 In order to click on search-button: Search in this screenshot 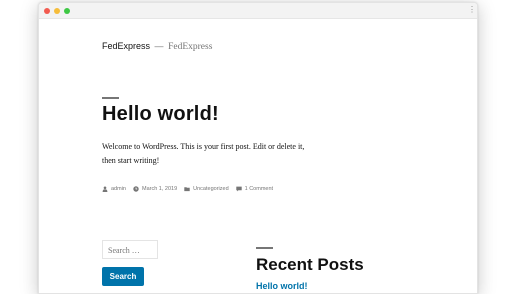, I will do `click(123, 276)`.